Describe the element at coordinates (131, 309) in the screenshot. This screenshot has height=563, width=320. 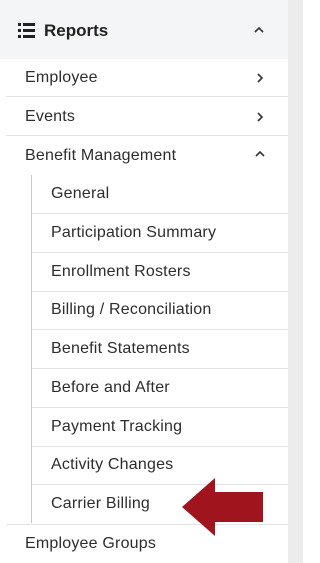
I see `submenu-item-label: Billing / Reconciliation` at that location.